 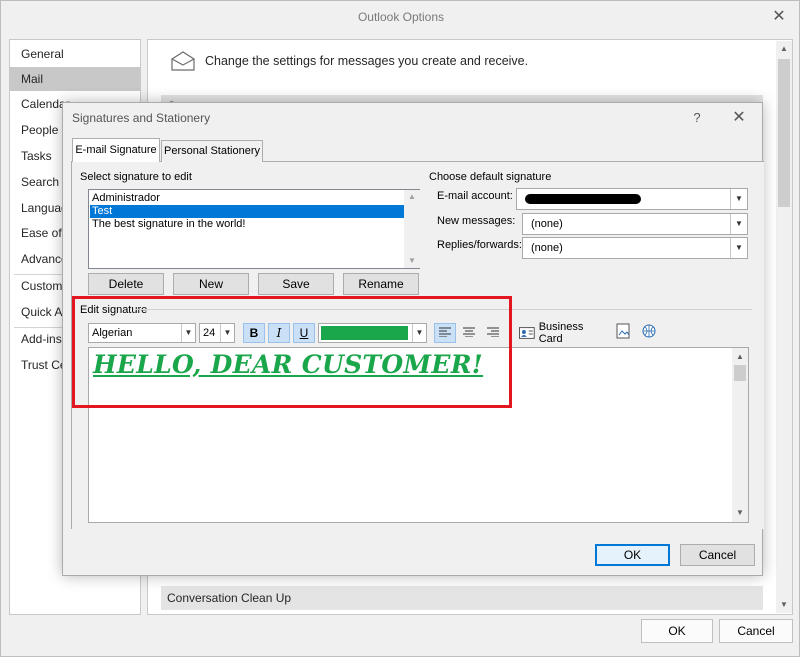 I want to click on tab-email-signature: E-mail Signature, so click(x=116, y=150).